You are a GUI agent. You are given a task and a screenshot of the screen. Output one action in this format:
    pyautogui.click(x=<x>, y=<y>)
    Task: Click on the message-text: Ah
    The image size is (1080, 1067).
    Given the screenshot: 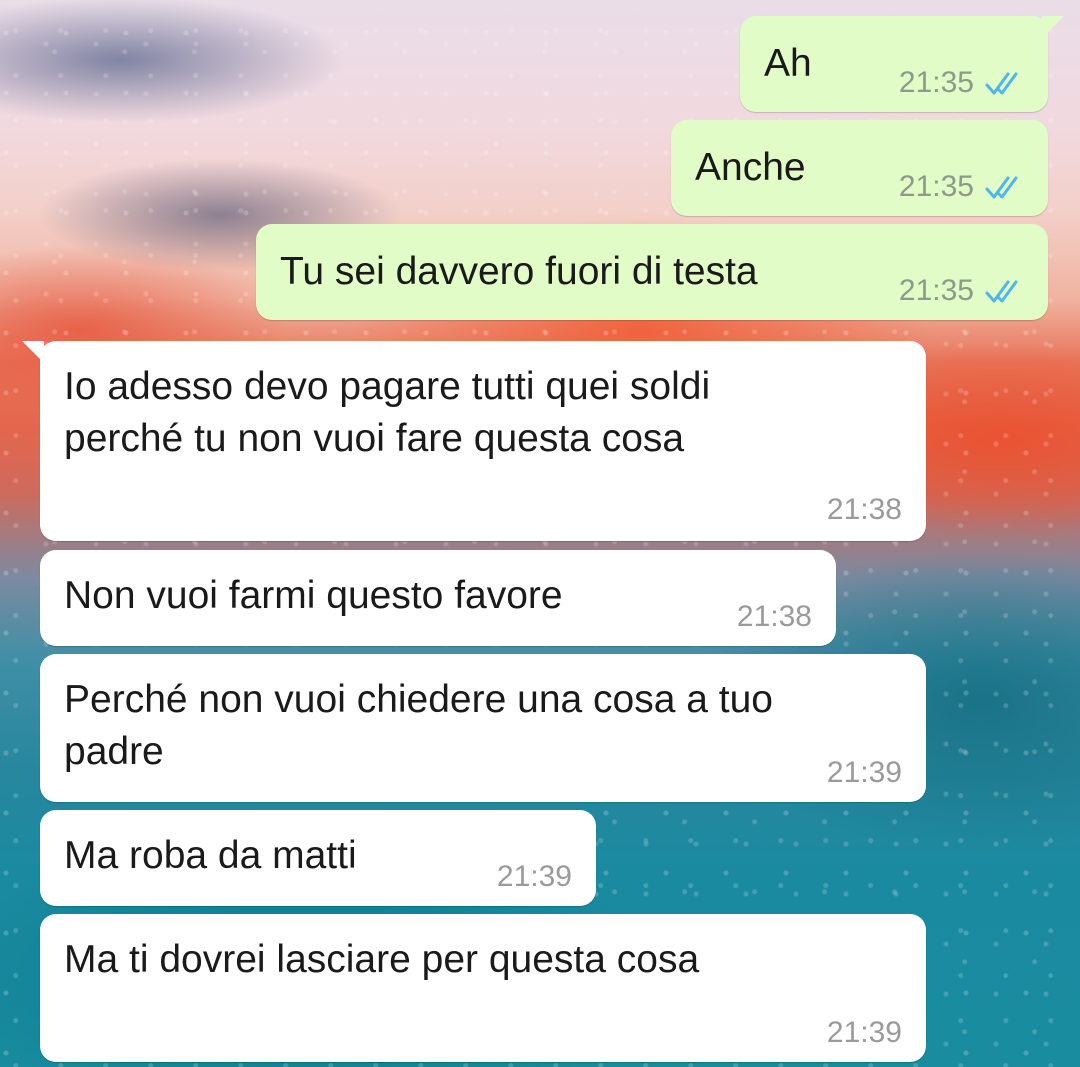 What is the action you would take?
    pyautogui.click(x=788, y=63)
    